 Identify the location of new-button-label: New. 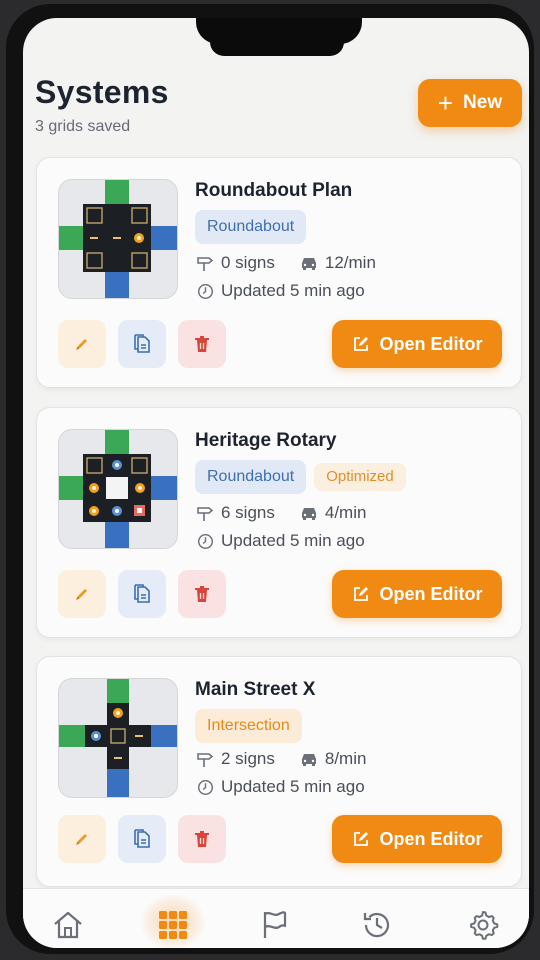
(483, 102).